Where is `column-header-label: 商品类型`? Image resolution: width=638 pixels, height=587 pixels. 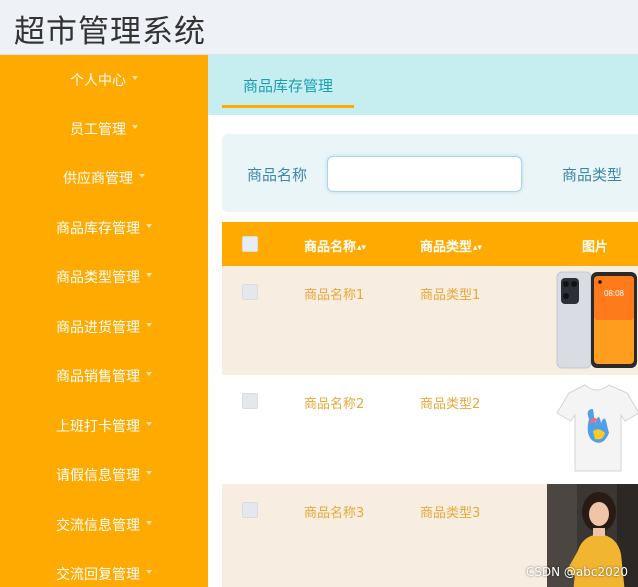 column-header-label: 商品类型 is located at coordinates (446, 247).